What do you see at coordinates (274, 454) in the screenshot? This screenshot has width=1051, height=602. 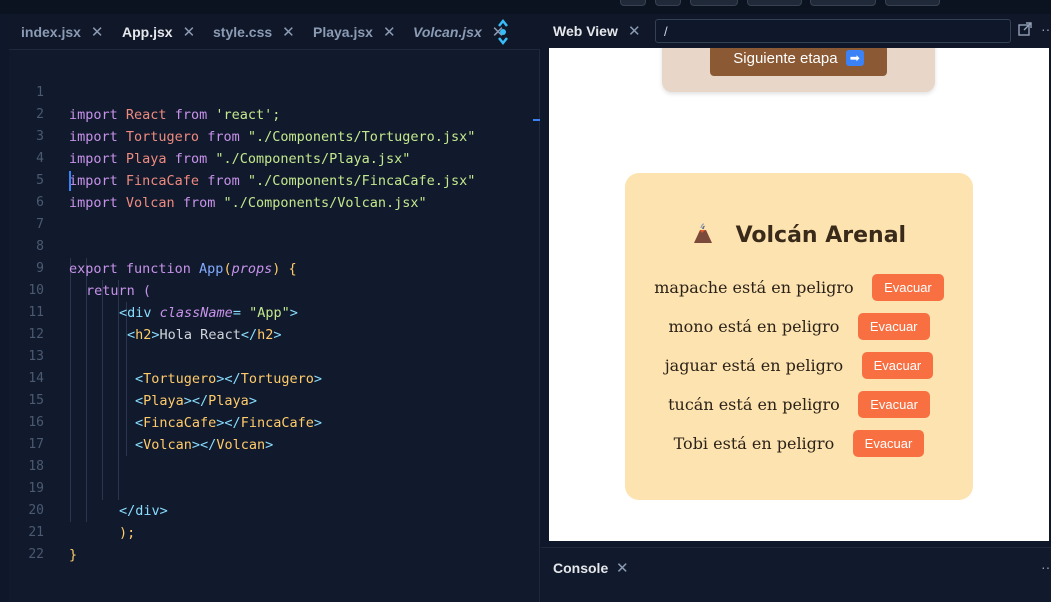 I see `code-line: 18` at bounding box center [274, 454].